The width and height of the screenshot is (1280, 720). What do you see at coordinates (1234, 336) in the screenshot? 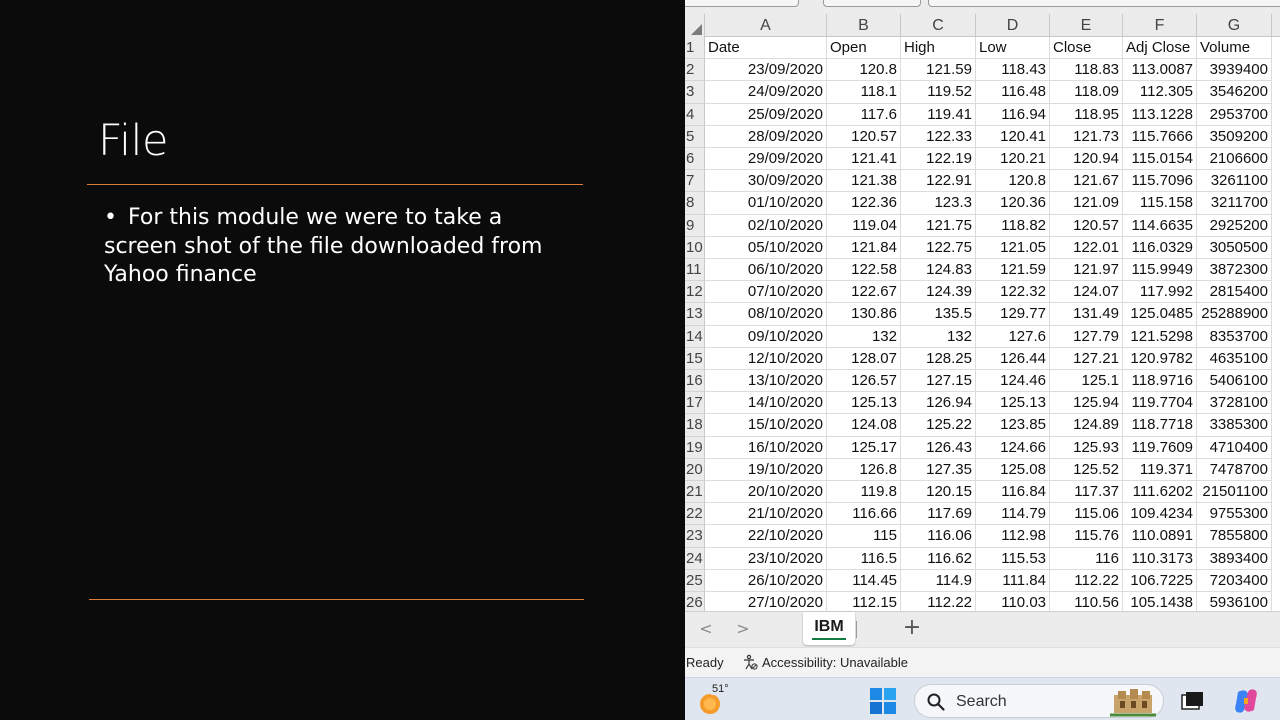
I see `data-cell: 8353700` at bounding box center [1234, 336].